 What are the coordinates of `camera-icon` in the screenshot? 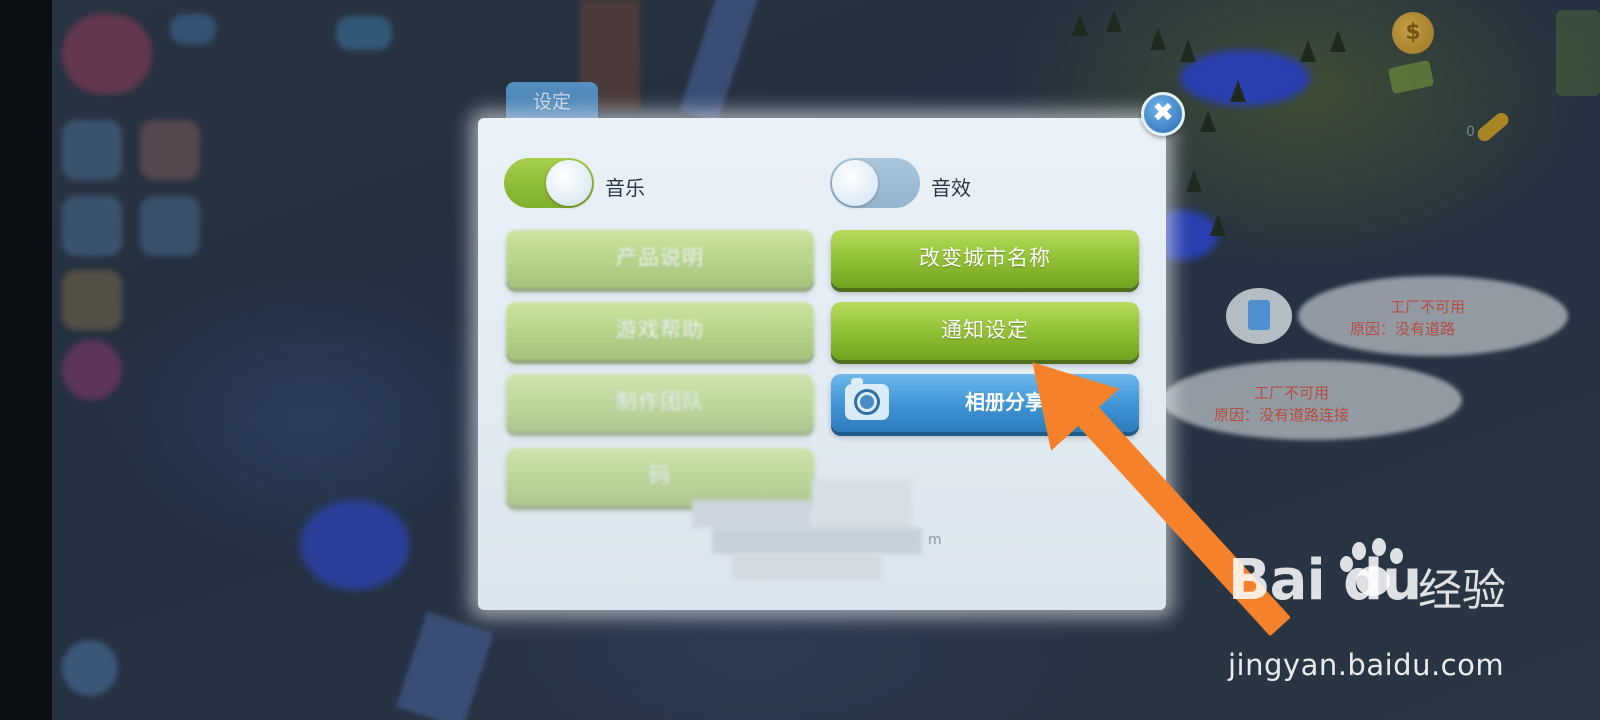 It's located at (867, 399).